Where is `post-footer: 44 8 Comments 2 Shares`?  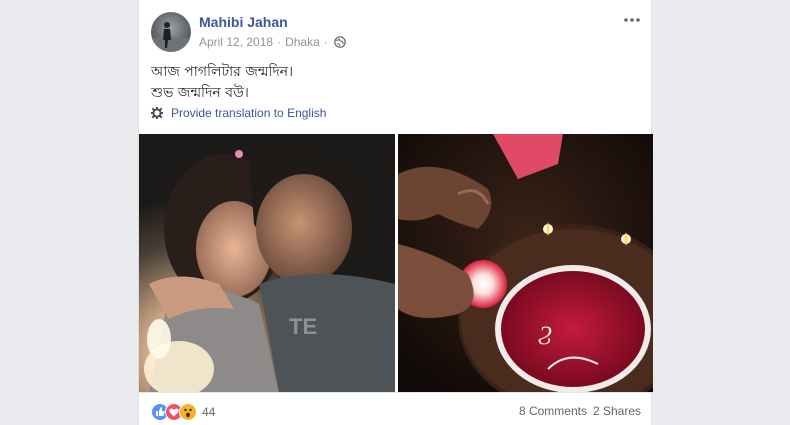 post-footer: 44 8 Comments 2 Shares is located at coordinates (396, 408).